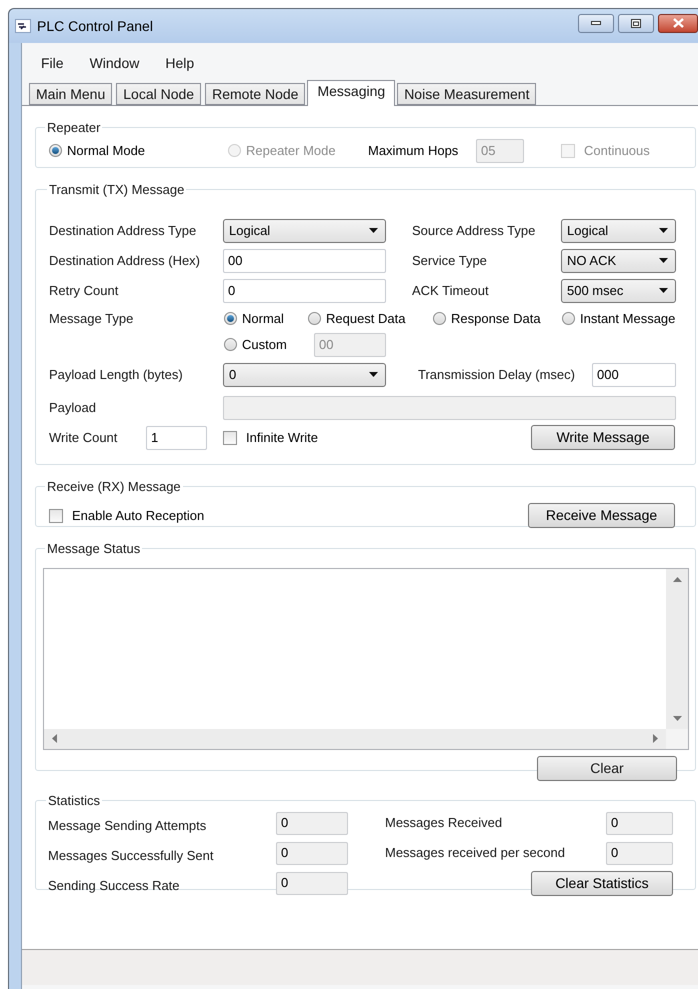 This screenshot has width=698, height=989. What do you see at coordinates (159, 94) in the screenshot?
I see `tab: Local Node` at bounding box center [159, 94].